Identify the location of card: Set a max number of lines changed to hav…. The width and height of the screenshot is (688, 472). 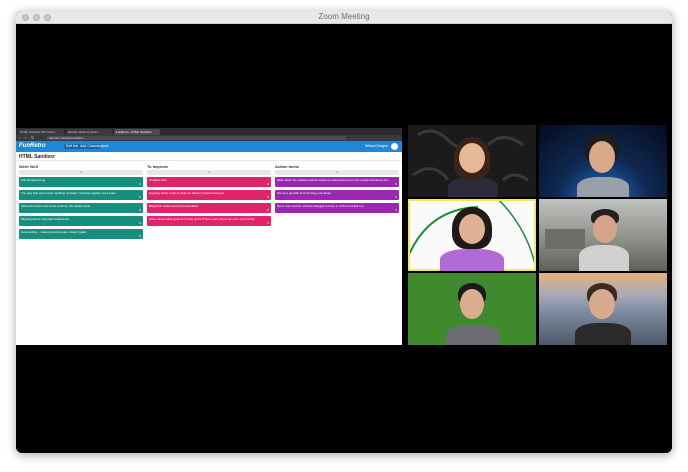
(337, 208).